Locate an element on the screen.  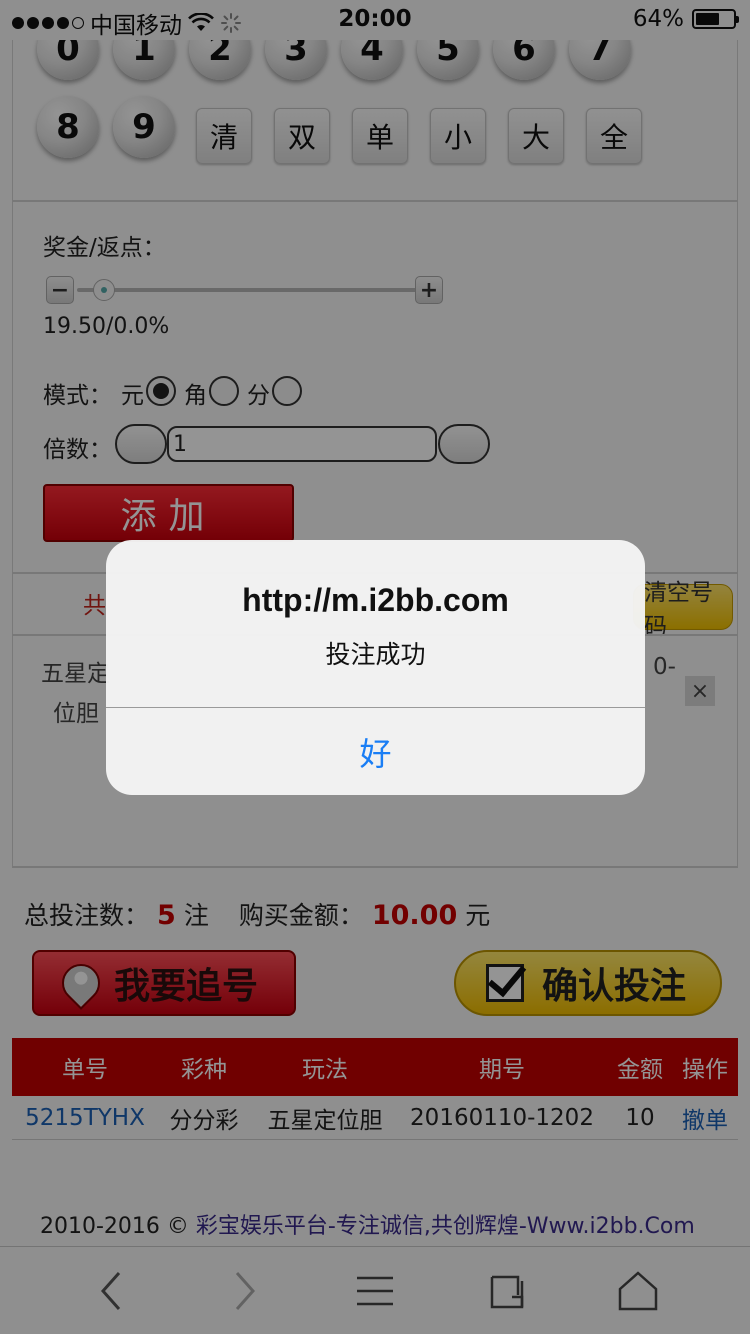
alert-message: 投注成功 is located at coordinates (375, 654).